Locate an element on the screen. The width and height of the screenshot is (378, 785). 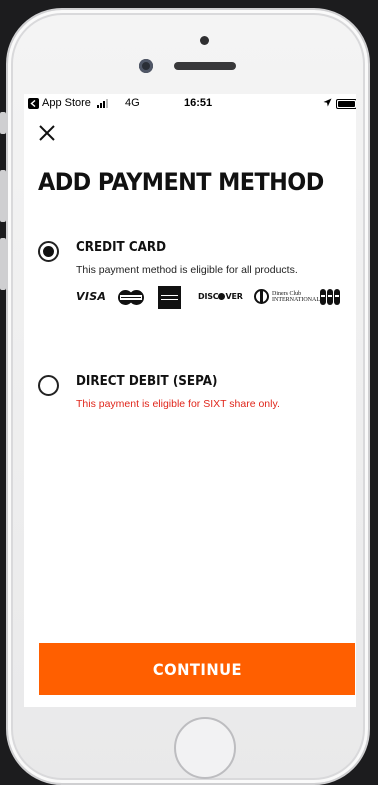
continue-button: CONTINUE is located at coordinates (197, 669).